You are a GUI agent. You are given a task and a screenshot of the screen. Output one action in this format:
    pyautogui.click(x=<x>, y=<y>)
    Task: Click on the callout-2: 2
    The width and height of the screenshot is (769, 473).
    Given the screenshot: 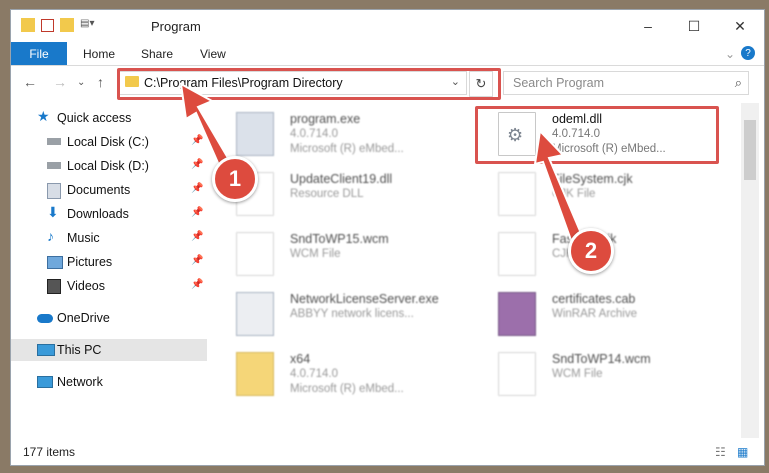 What is the action you would take?
    pyautogui.click(x=591, y=251)
    